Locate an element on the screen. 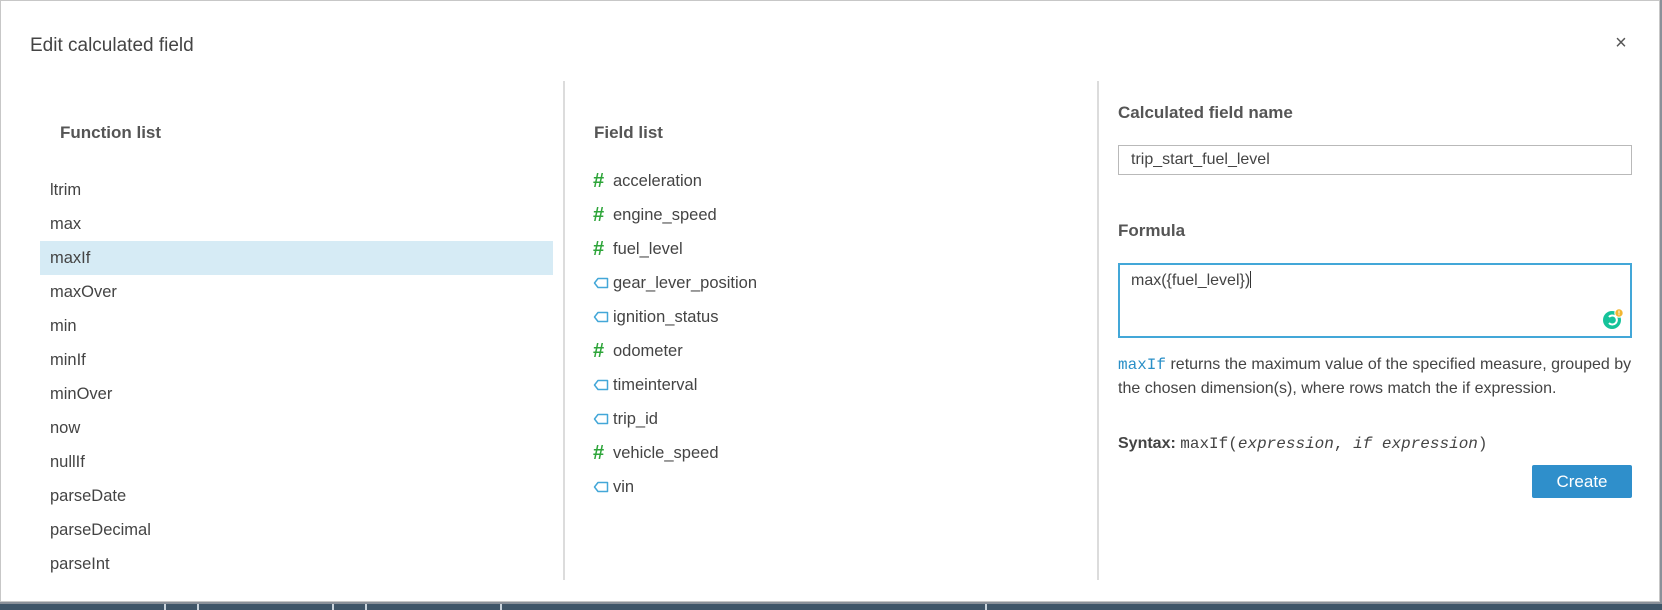 Image resolution: width=1662 pixels, height=610 pixels. function-item: nullIf is located at coordinates (296, 462).